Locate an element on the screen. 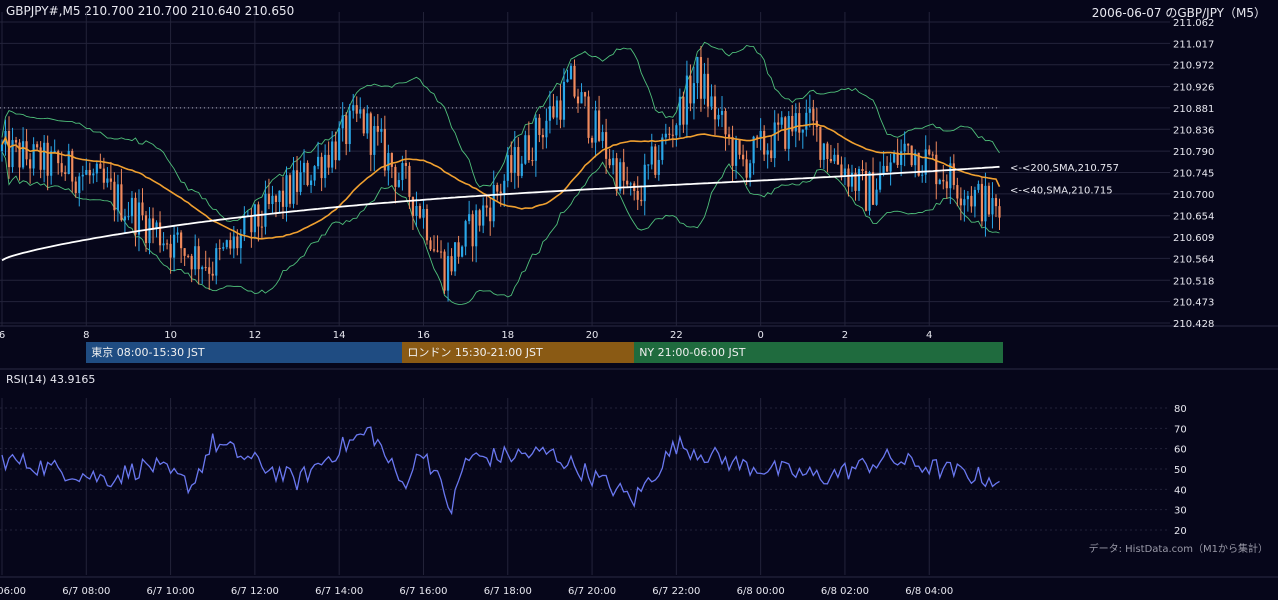 The image size is (1278, 600). price-tick-label: 210.881 is located at coordinates (1193, 109).